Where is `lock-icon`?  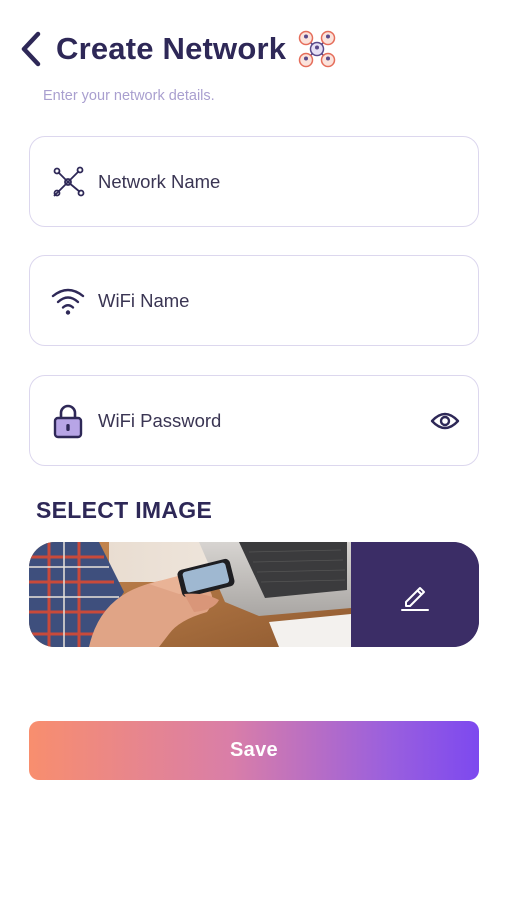 lock-icon is located at coordinates (68, 421).